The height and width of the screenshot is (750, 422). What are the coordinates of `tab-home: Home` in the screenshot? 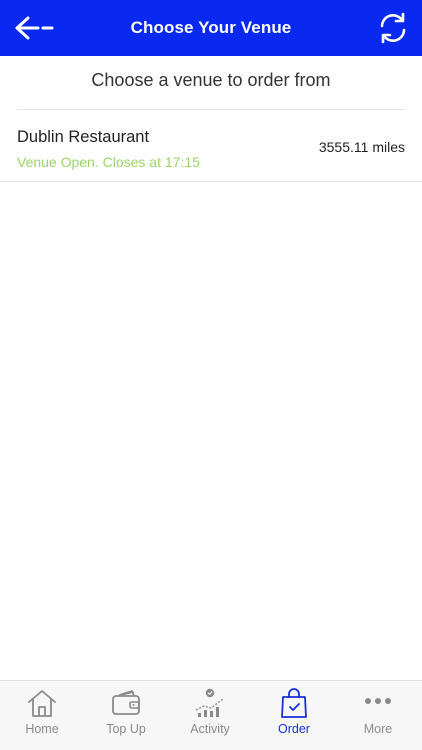 It's located at (42, 715).